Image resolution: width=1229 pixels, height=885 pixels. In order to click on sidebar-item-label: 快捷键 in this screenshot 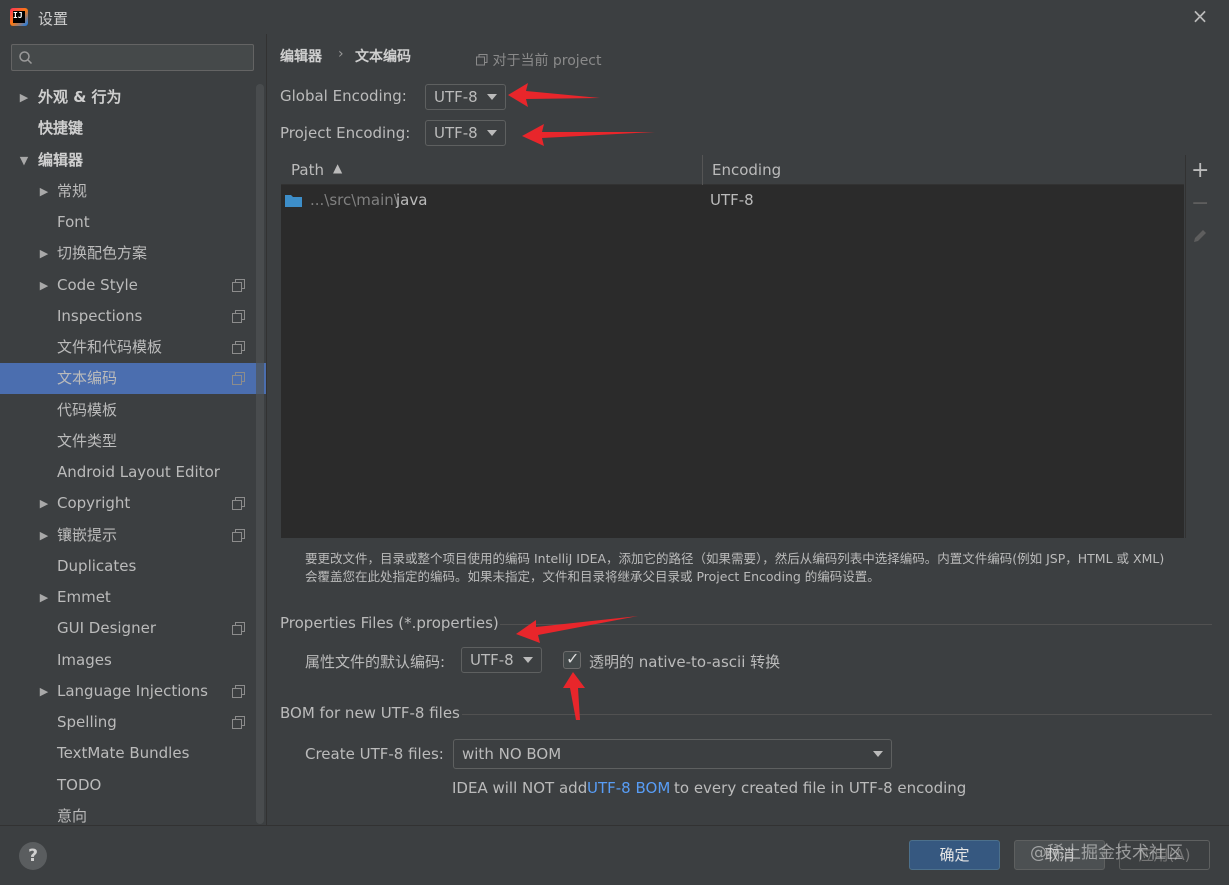, I will do `click(61, 128)`.